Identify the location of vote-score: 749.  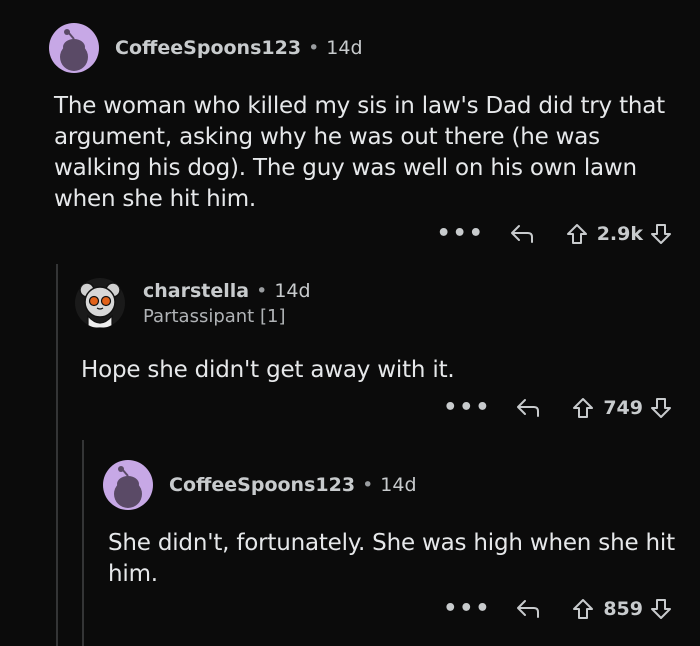
(623, 408).